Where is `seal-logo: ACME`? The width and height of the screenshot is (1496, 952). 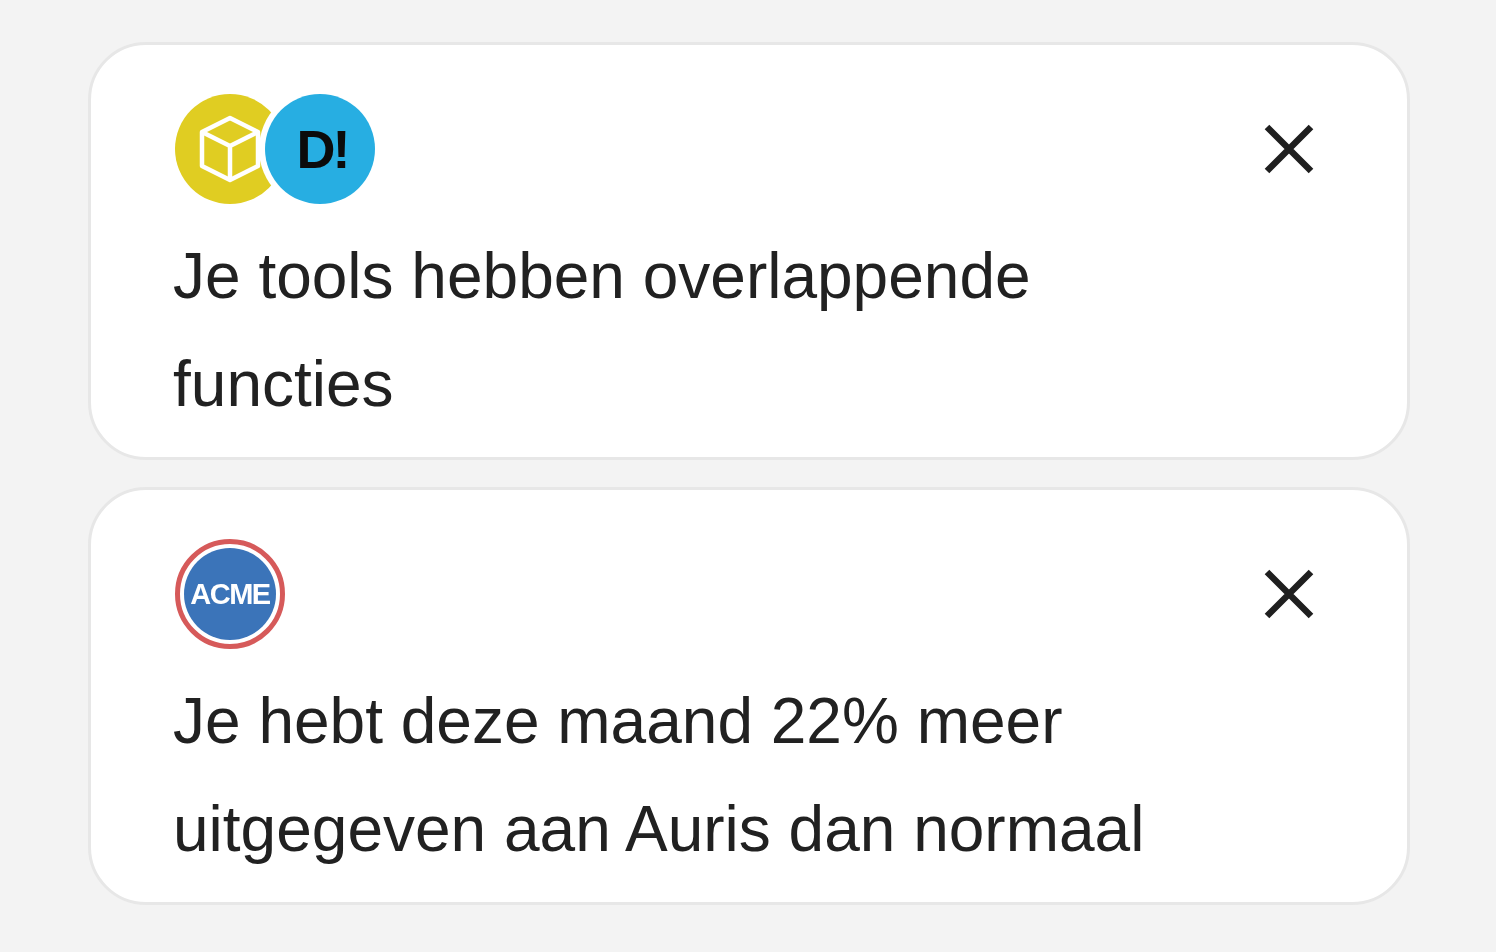 seal-logo: ACME is located at coordinates (230, 594).